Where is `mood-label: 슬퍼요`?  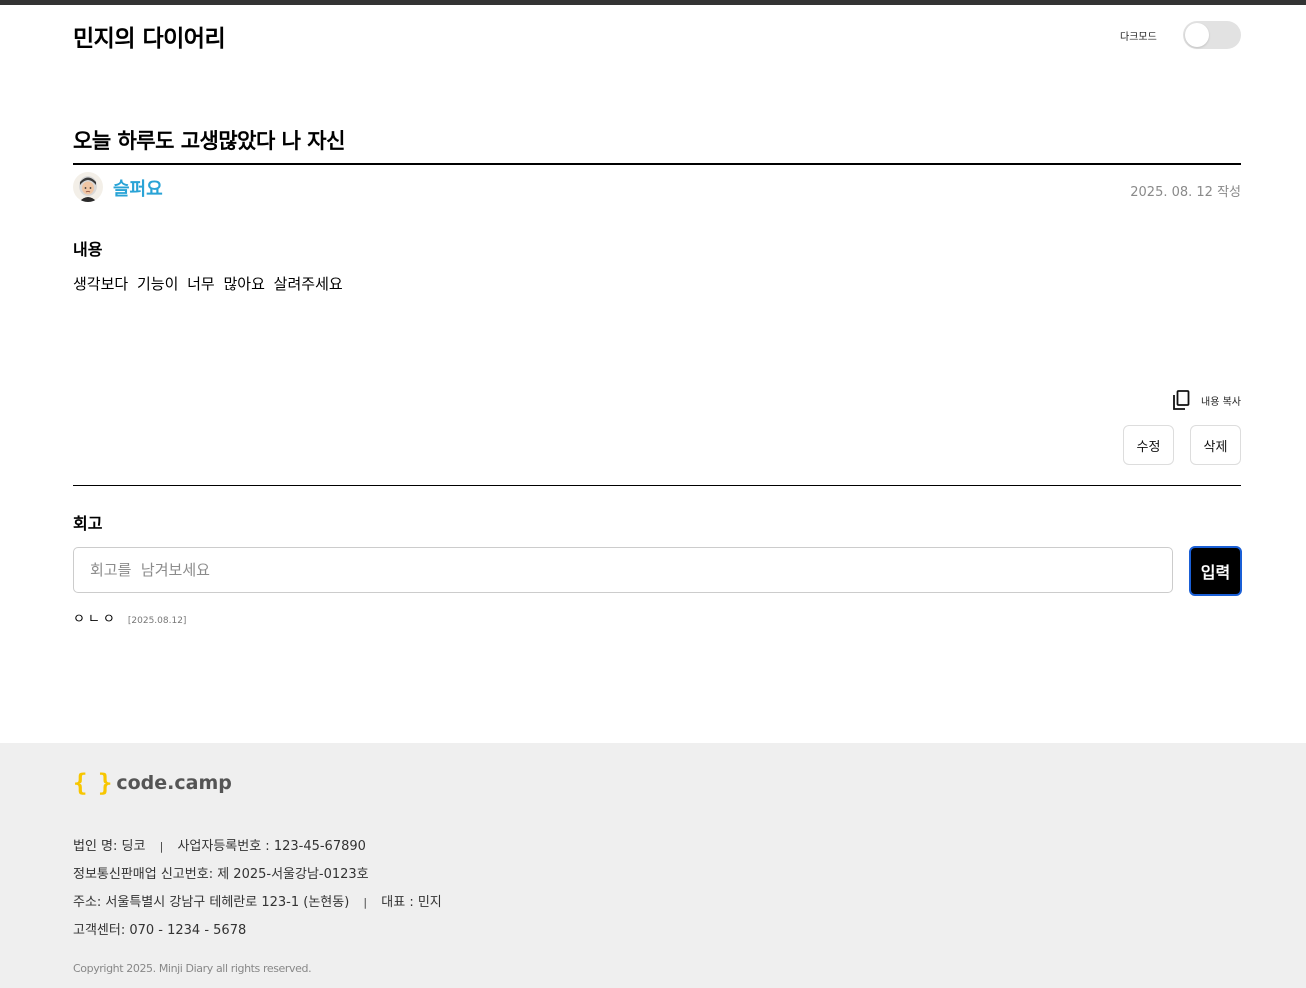
mood-label: 슬퍼요 is located at coordinates (138, 189).